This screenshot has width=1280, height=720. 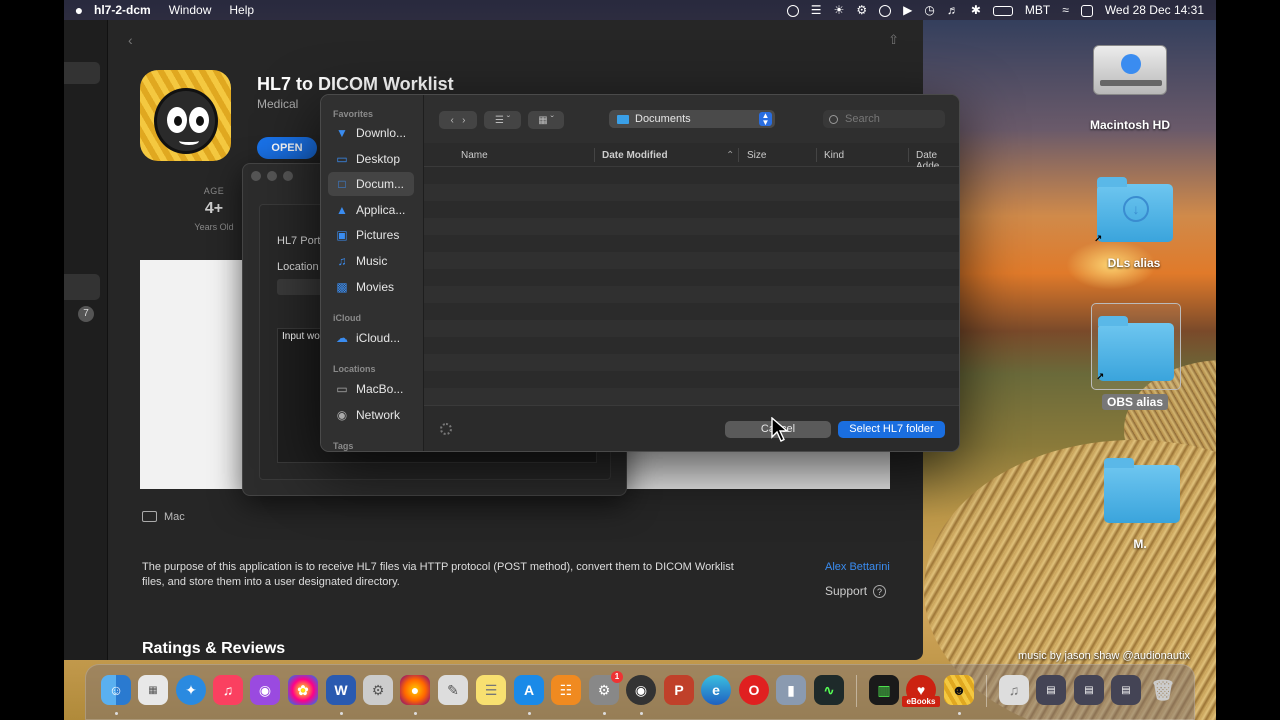 What do you see at coordinates (1135, 402) in the screenshot?
I see `obs-alias-label: OBS alias` at bounding box center [1135, 402].